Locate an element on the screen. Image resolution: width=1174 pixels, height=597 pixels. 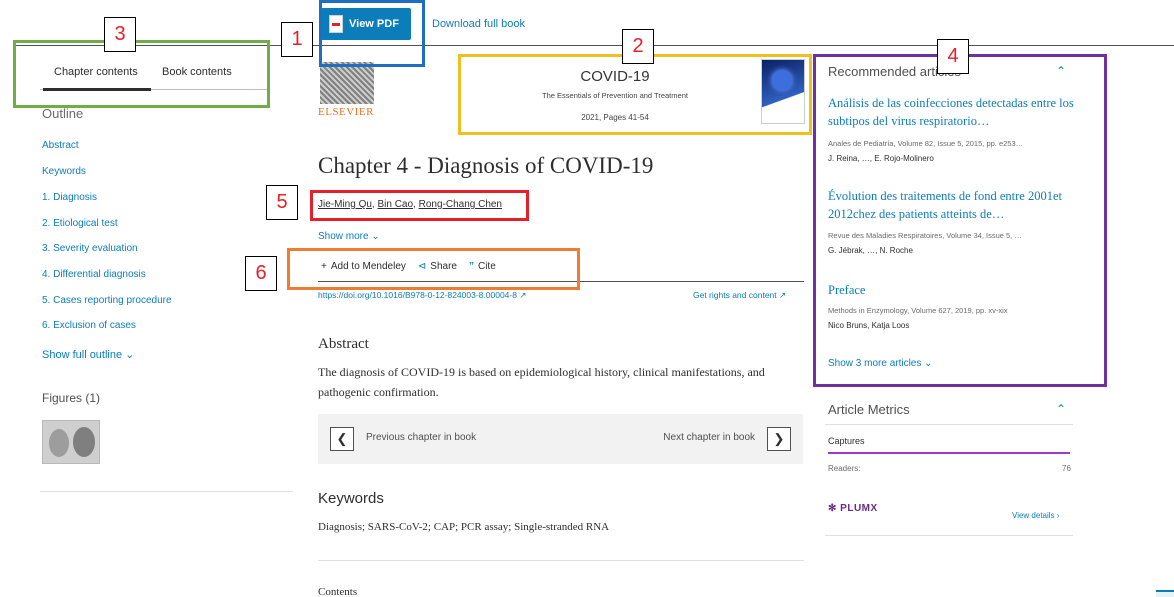
publisher-logo: ELSEVIER is located at coordinates (347, 91).